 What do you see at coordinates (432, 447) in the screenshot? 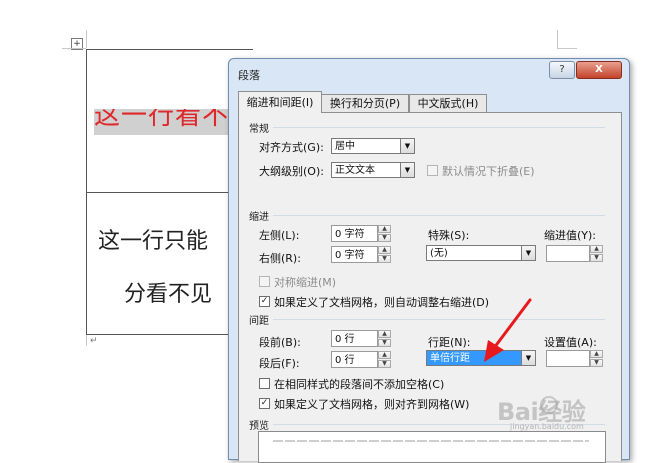
I see `preview-box` at bounding box center [432, 447].